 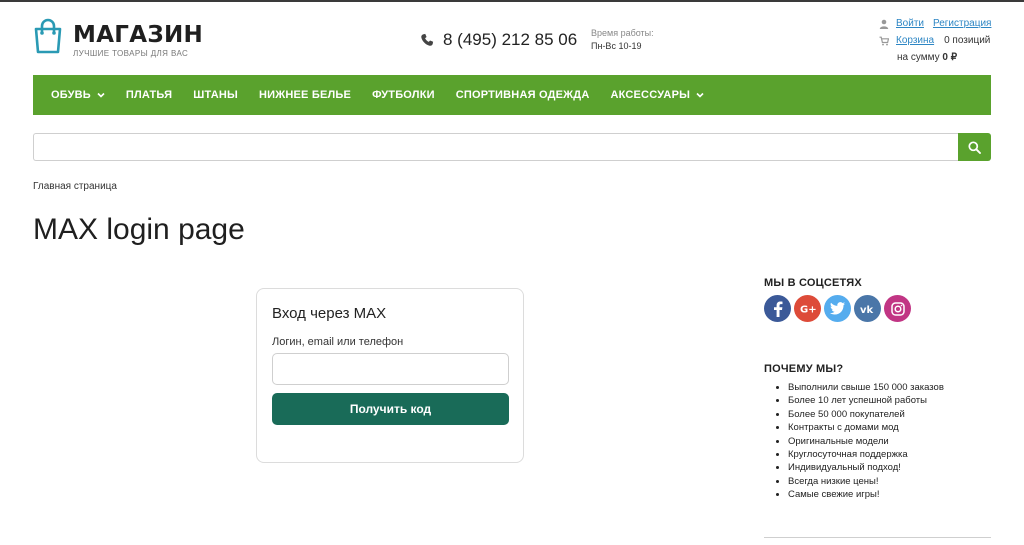 I want to click on twitter-icon, so click(x=837, y=308).